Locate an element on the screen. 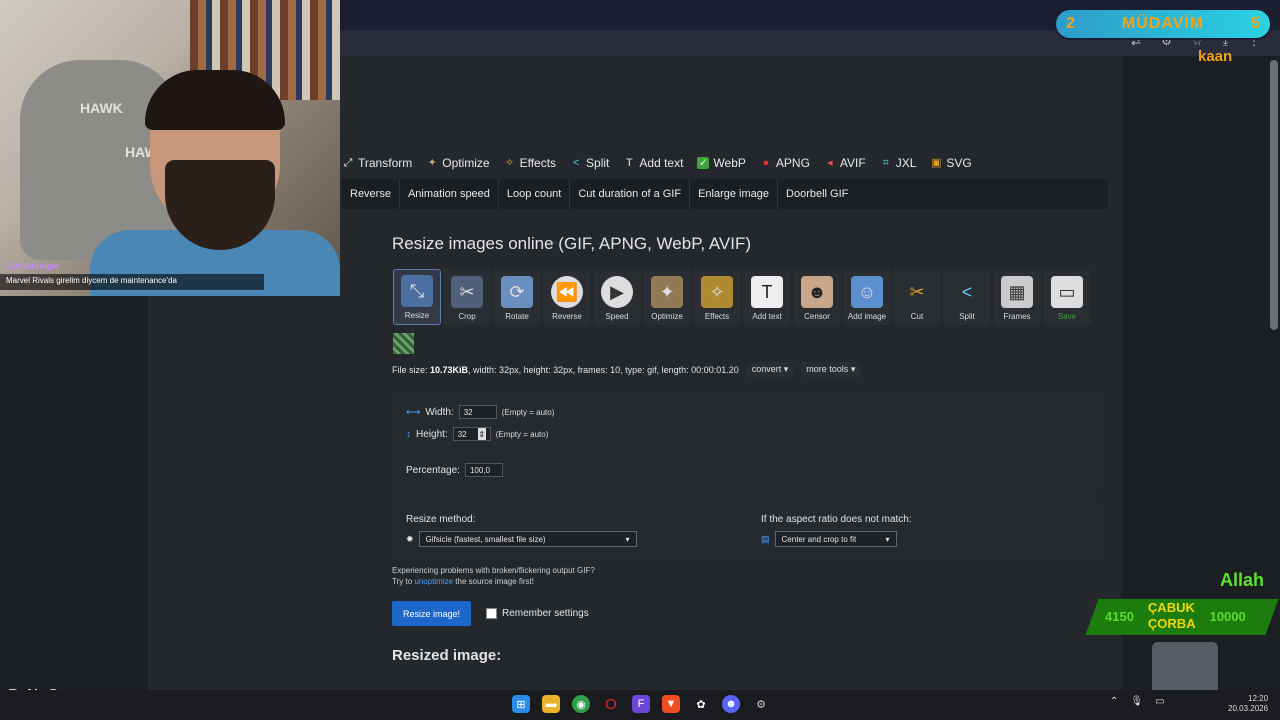 This screenshot has height=720, width=1280. width-input: 32 is located at coordinates (477, 412).